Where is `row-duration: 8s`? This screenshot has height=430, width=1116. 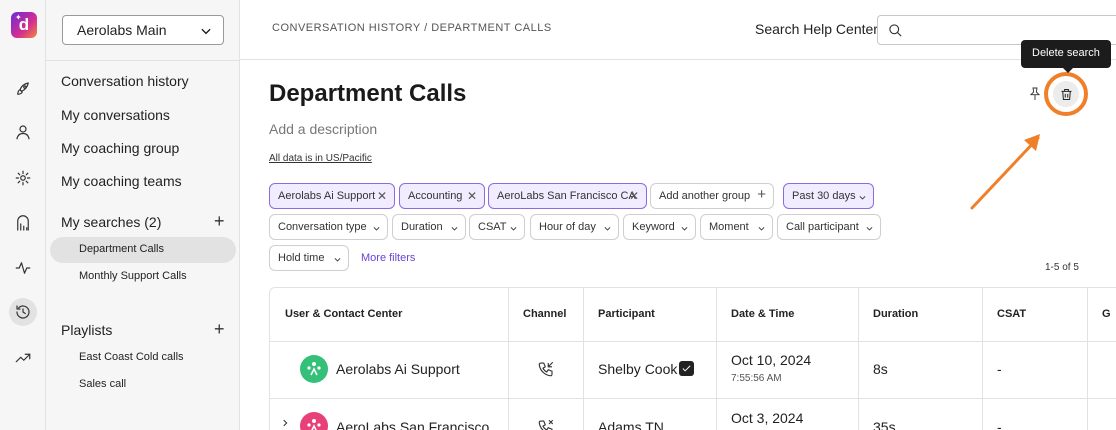 row-duration: 8s is located at coordinates (880, 369).